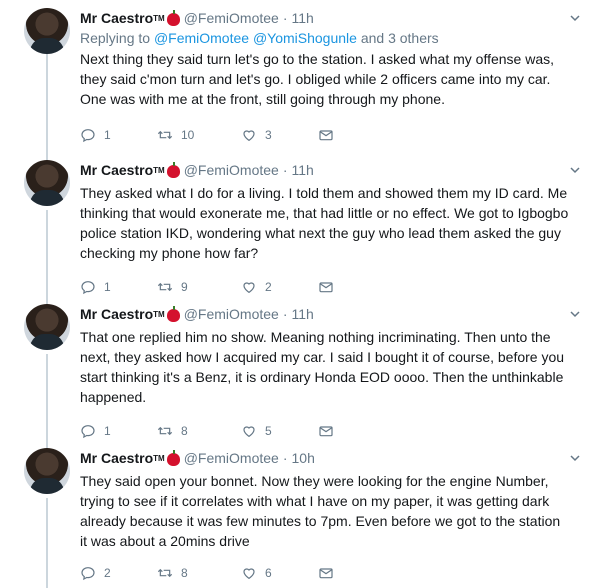 Image resolution: width=600 pixels, height=588 pixels. What do you see at coordinates (188, 135) in the screenshot?
I see `retweet-count: 10` at bounding box center [188, 135].